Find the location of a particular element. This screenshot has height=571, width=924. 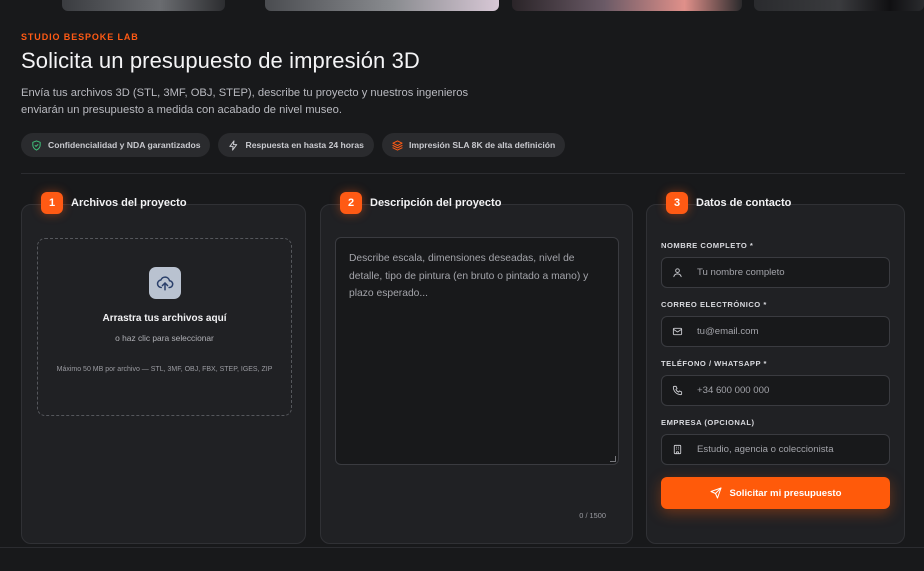

step-label: Descripción del proyecto is located at coordinates (436, 203).